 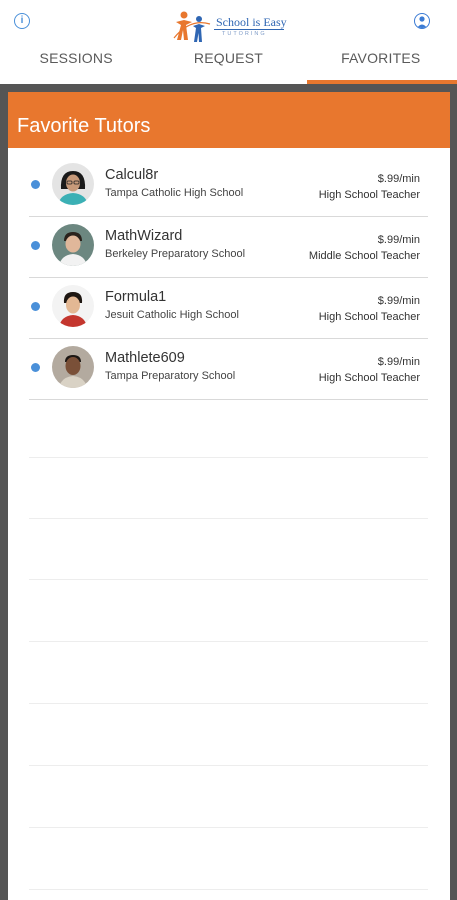 I want to click on tutor-name: MathWizard, so click(x=144, y=236).